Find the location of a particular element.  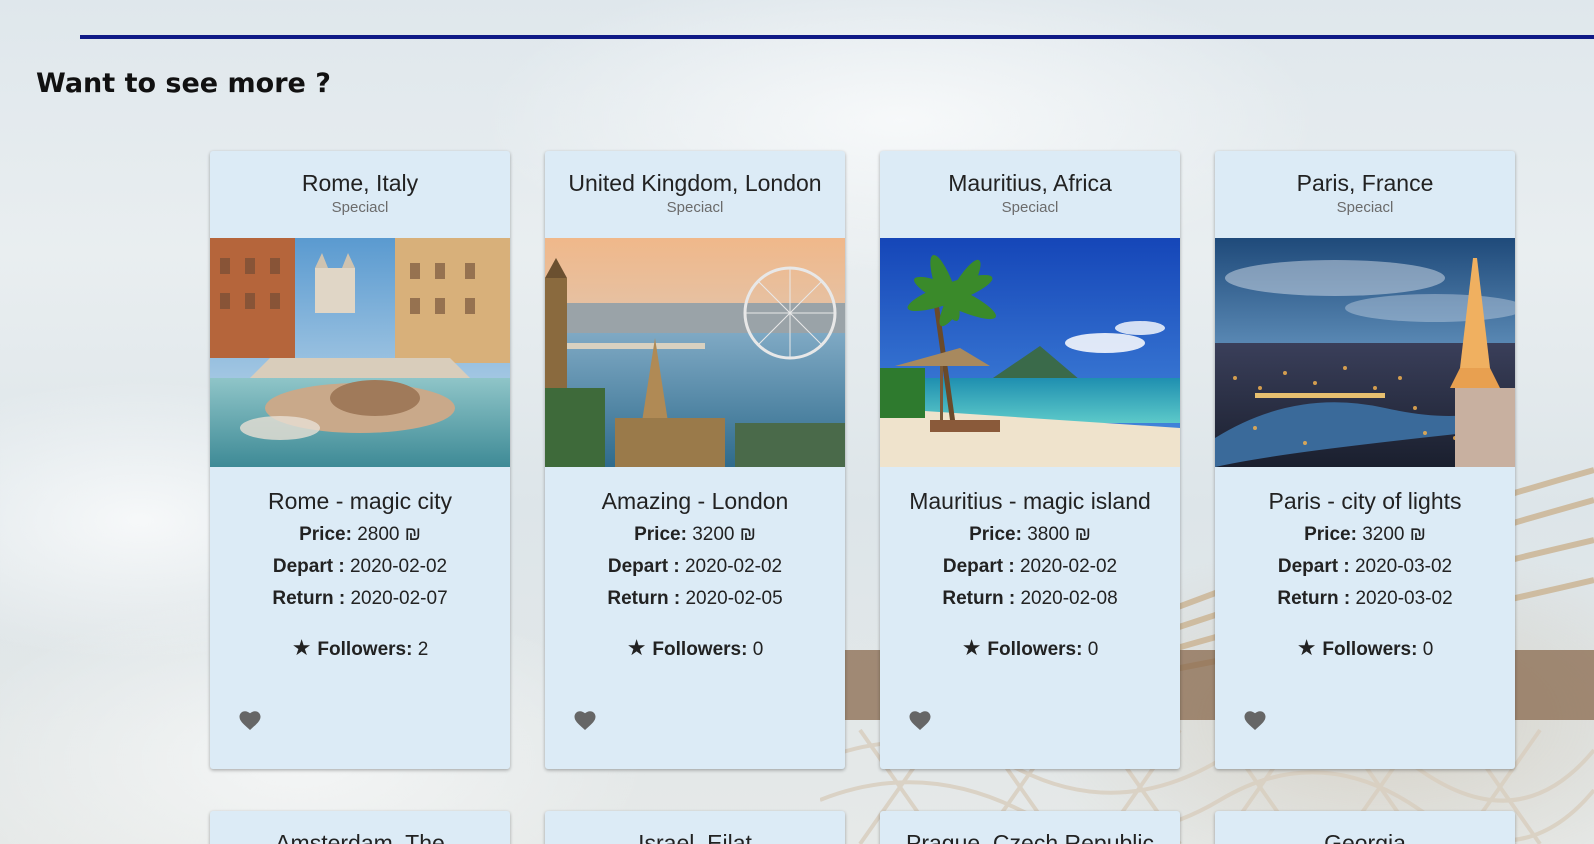

price-line: Price: 2800 ₪ is located at coordinates (360, 535).